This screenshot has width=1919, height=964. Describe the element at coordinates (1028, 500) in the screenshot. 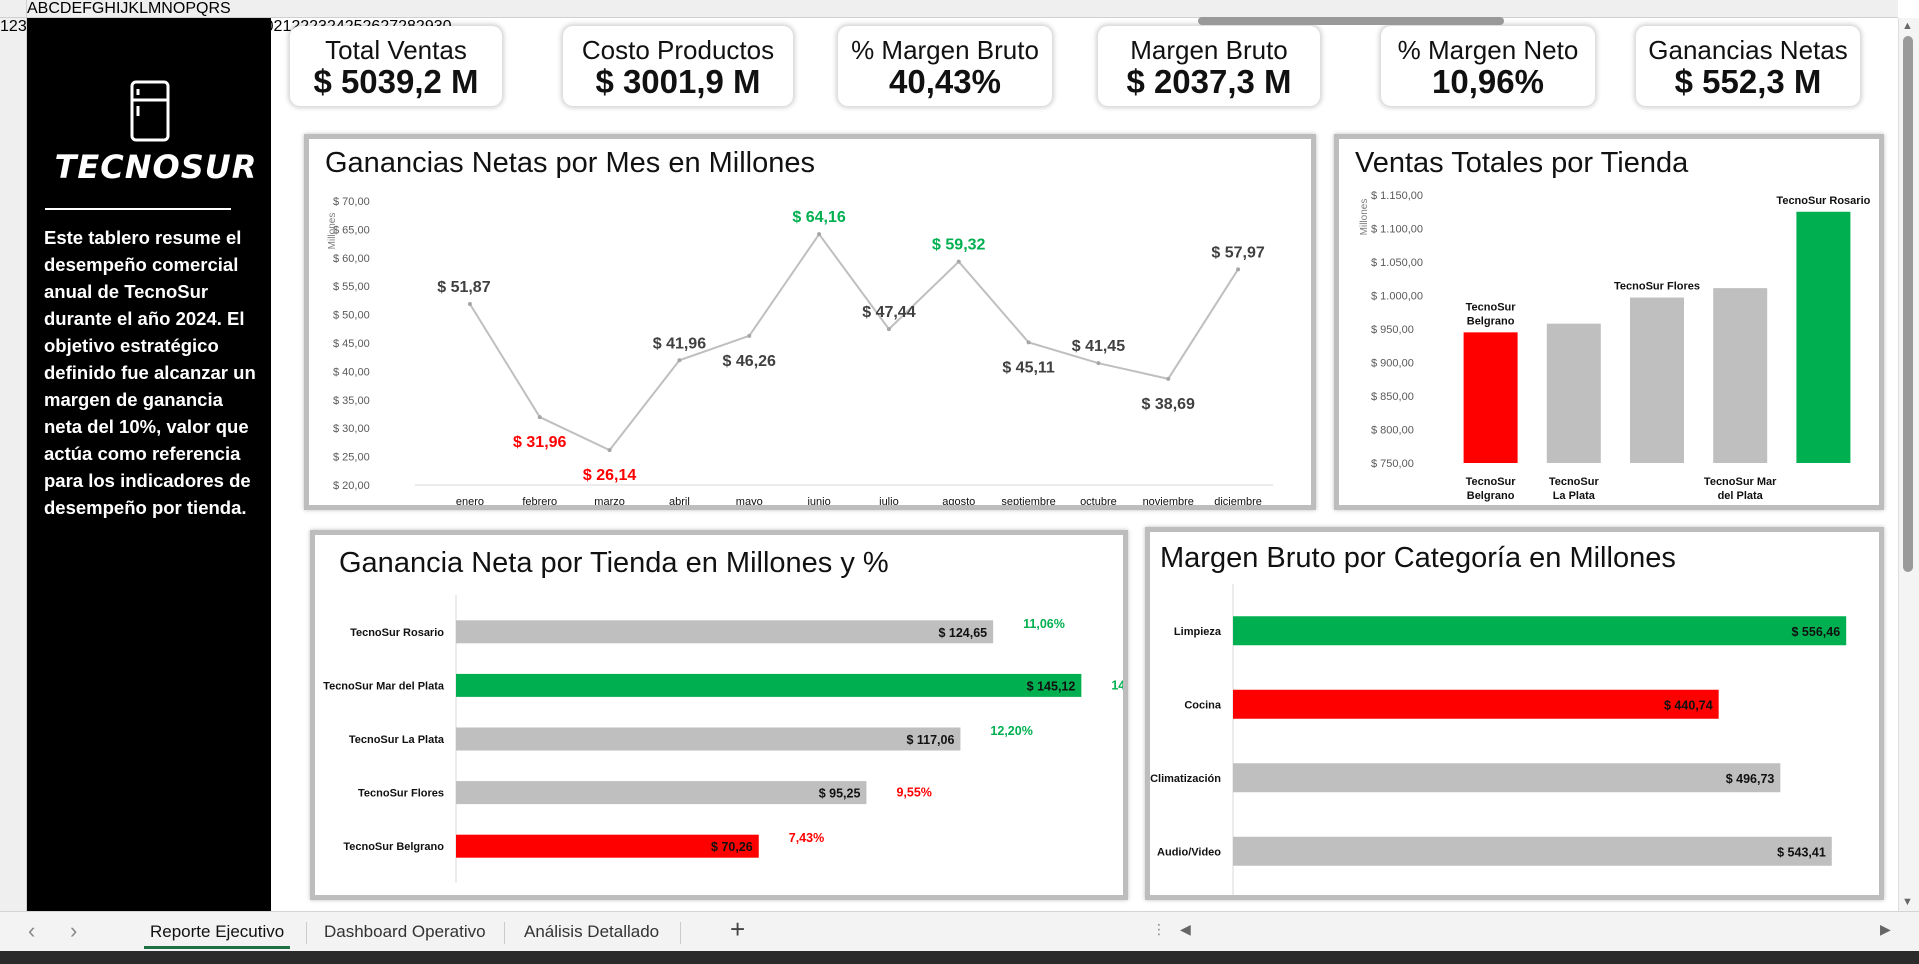

I see `x-tick-label: septiembre` at that location.